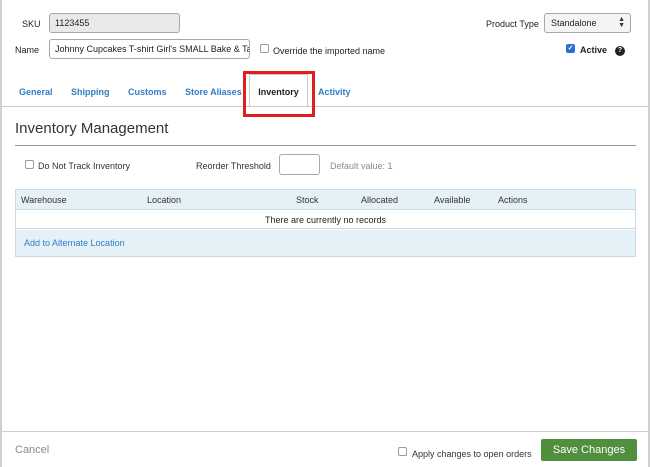 The image size is (650, 467). What do you see at coordinates (307, 200) in the screenshot?
I see `column-header-stock: Stock` at bounding box center [307, 200].